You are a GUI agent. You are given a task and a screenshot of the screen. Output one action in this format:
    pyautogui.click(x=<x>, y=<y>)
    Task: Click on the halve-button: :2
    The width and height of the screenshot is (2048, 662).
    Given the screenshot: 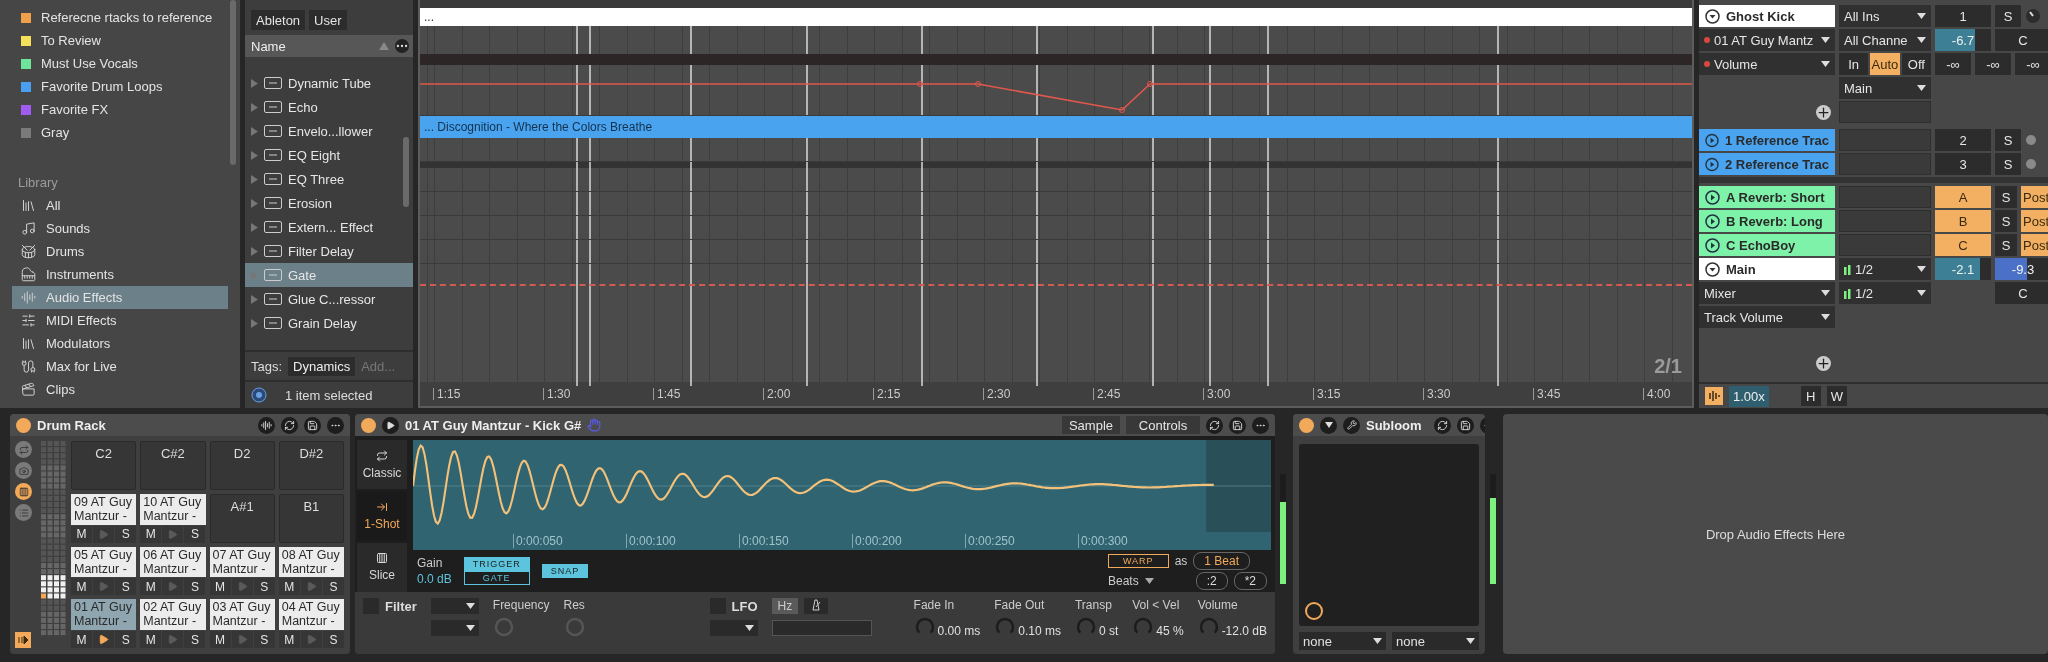 What is the action you would take?
    pyautogui.click(x=1211, y=581)
    